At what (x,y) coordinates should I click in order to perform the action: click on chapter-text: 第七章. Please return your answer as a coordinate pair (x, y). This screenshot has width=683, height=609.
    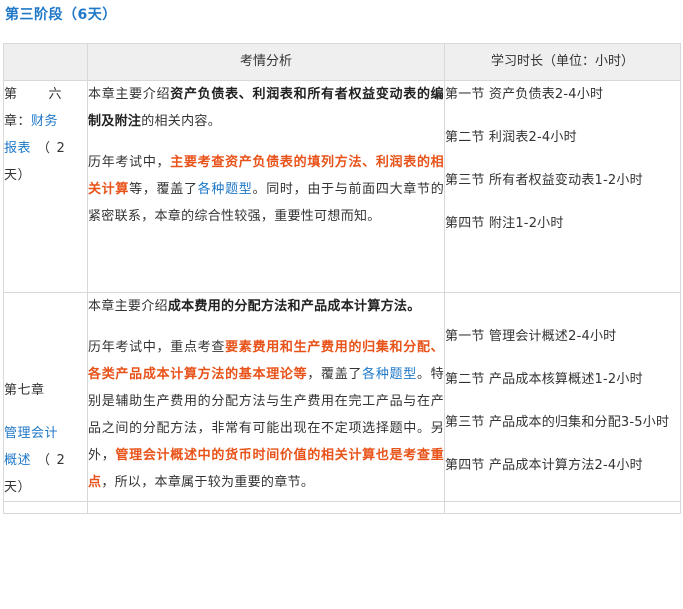
    Looking at the image, I should click on (24, 390).